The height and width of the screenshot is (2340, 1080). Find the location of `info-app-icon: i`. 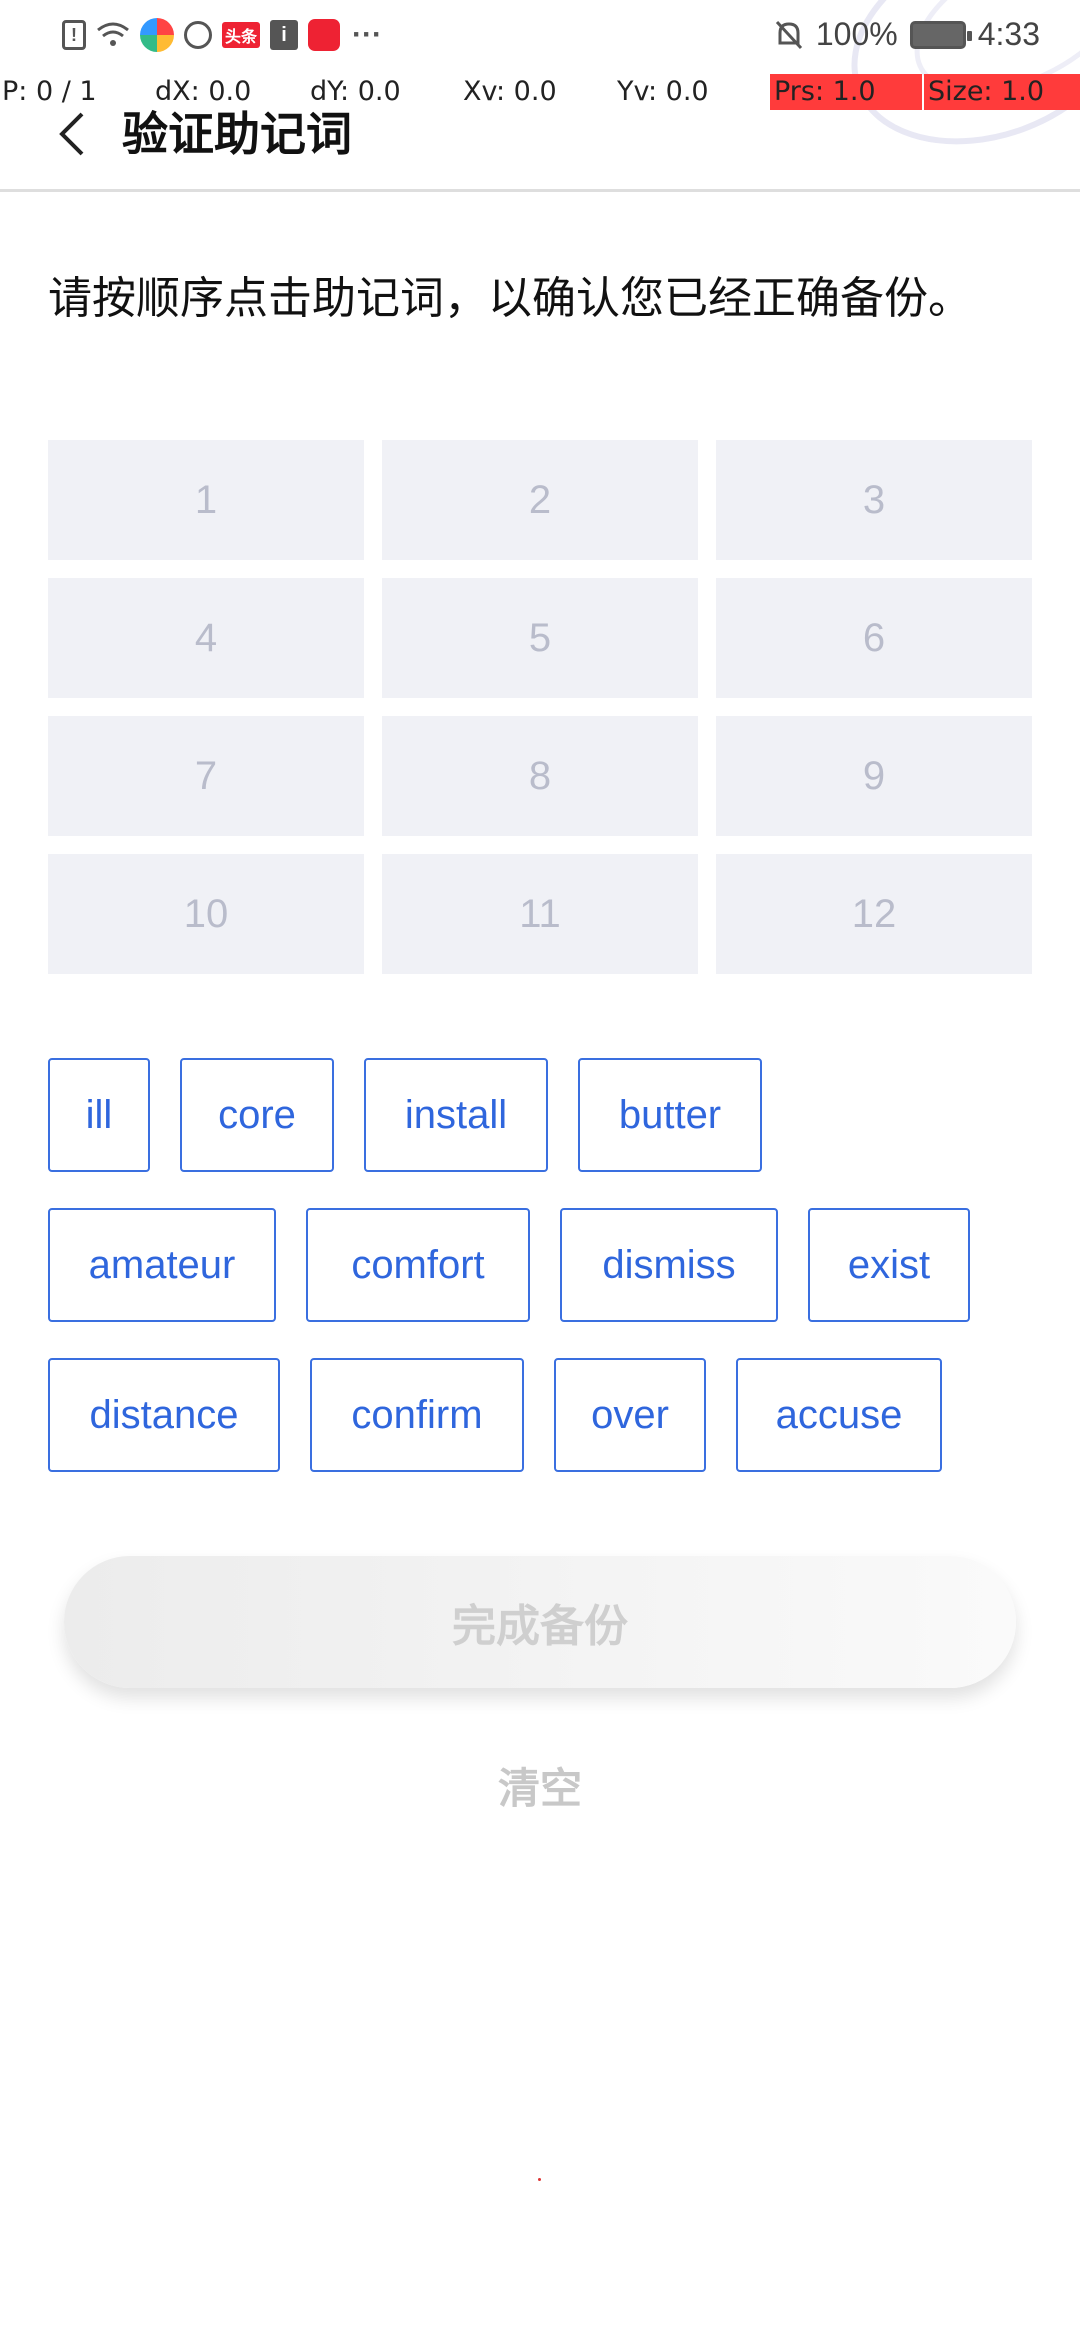

info-app-icon: i is located at coordinates (284, 35).